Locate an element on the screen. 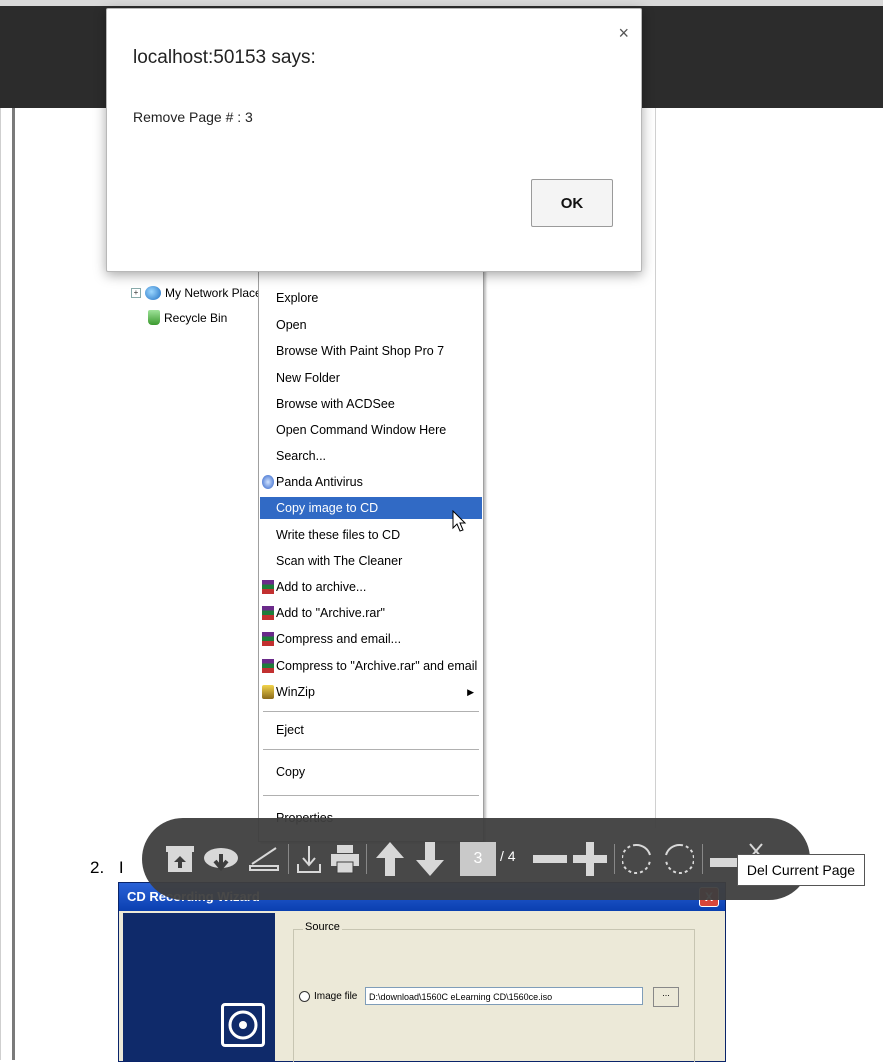 The width and height of the screenshot is (883, 1062). menu-item-write-cd: Write these files to CD is located at coordinates (371, 535).